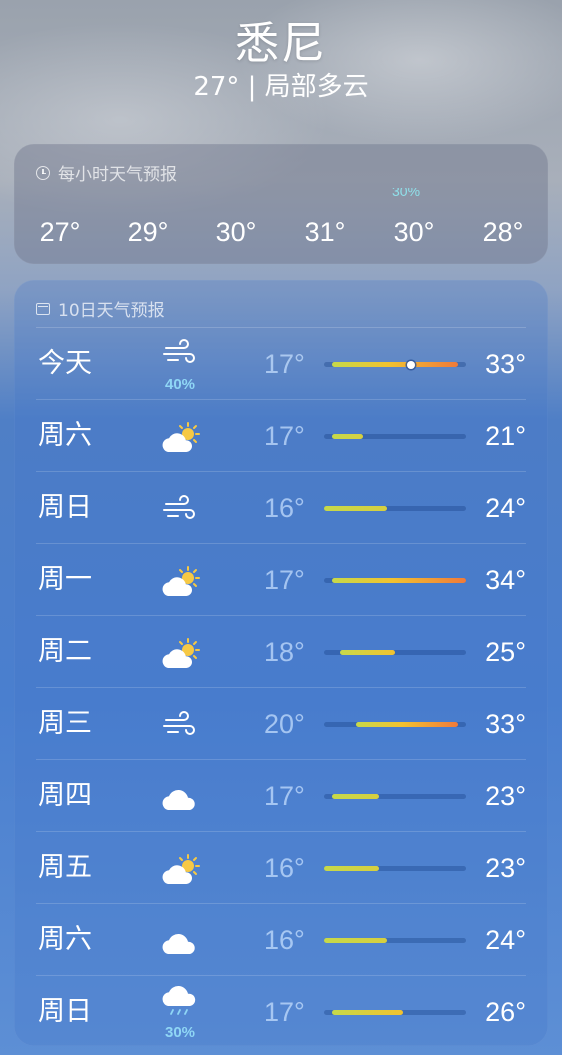  What do you see at coordinates (43, 172) in the screenshot?
I see `clock-icon` at bounding box center [43, 172].